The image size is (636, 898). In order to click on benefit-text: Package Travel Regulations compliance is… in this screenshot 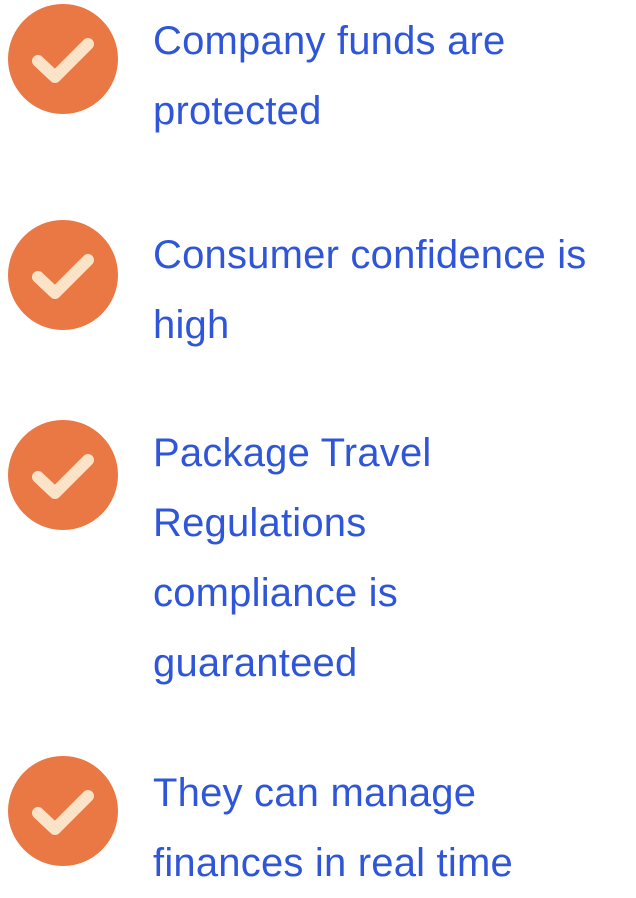, I will do `click(292, 558)`.